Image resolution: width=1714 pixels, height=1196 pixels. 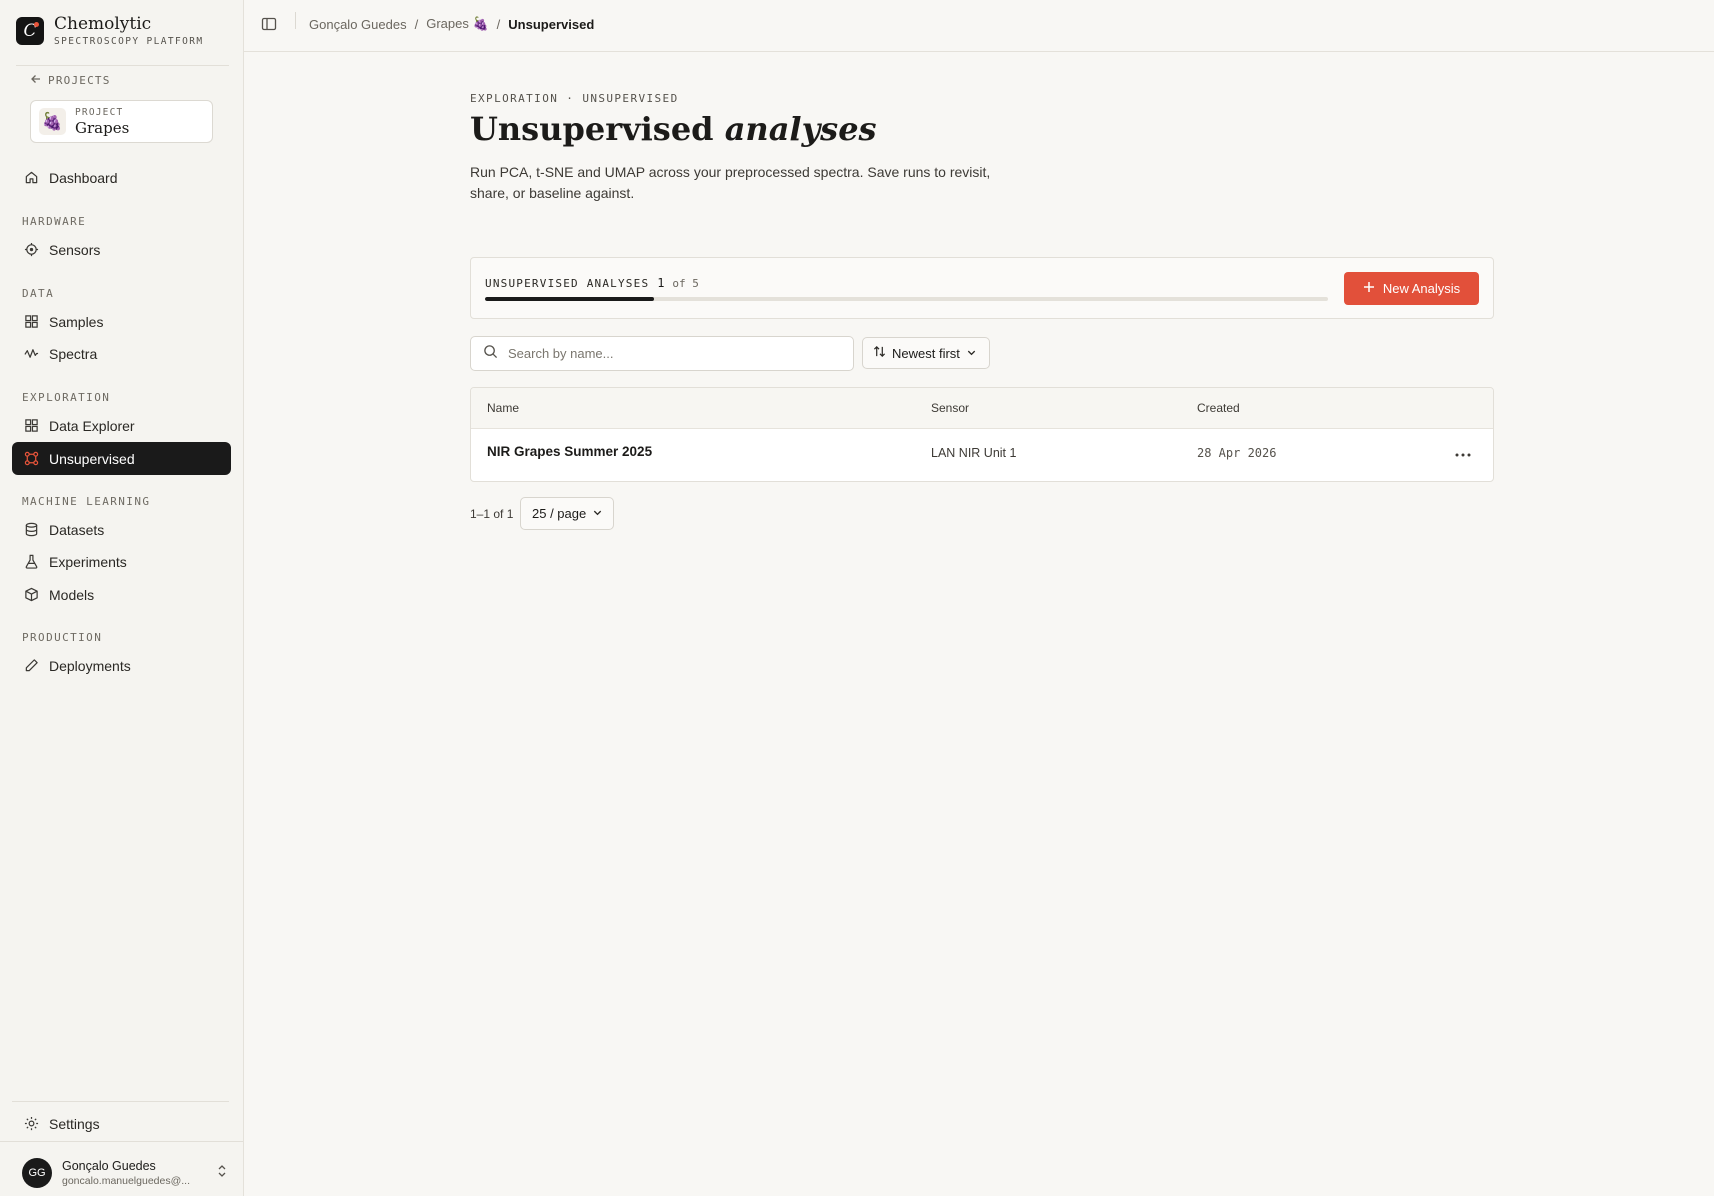 What do you see at coordinates (54, 221) in the screenshot?
I see `section-hardware: HARDWARE` at bounding box center [54, 221].